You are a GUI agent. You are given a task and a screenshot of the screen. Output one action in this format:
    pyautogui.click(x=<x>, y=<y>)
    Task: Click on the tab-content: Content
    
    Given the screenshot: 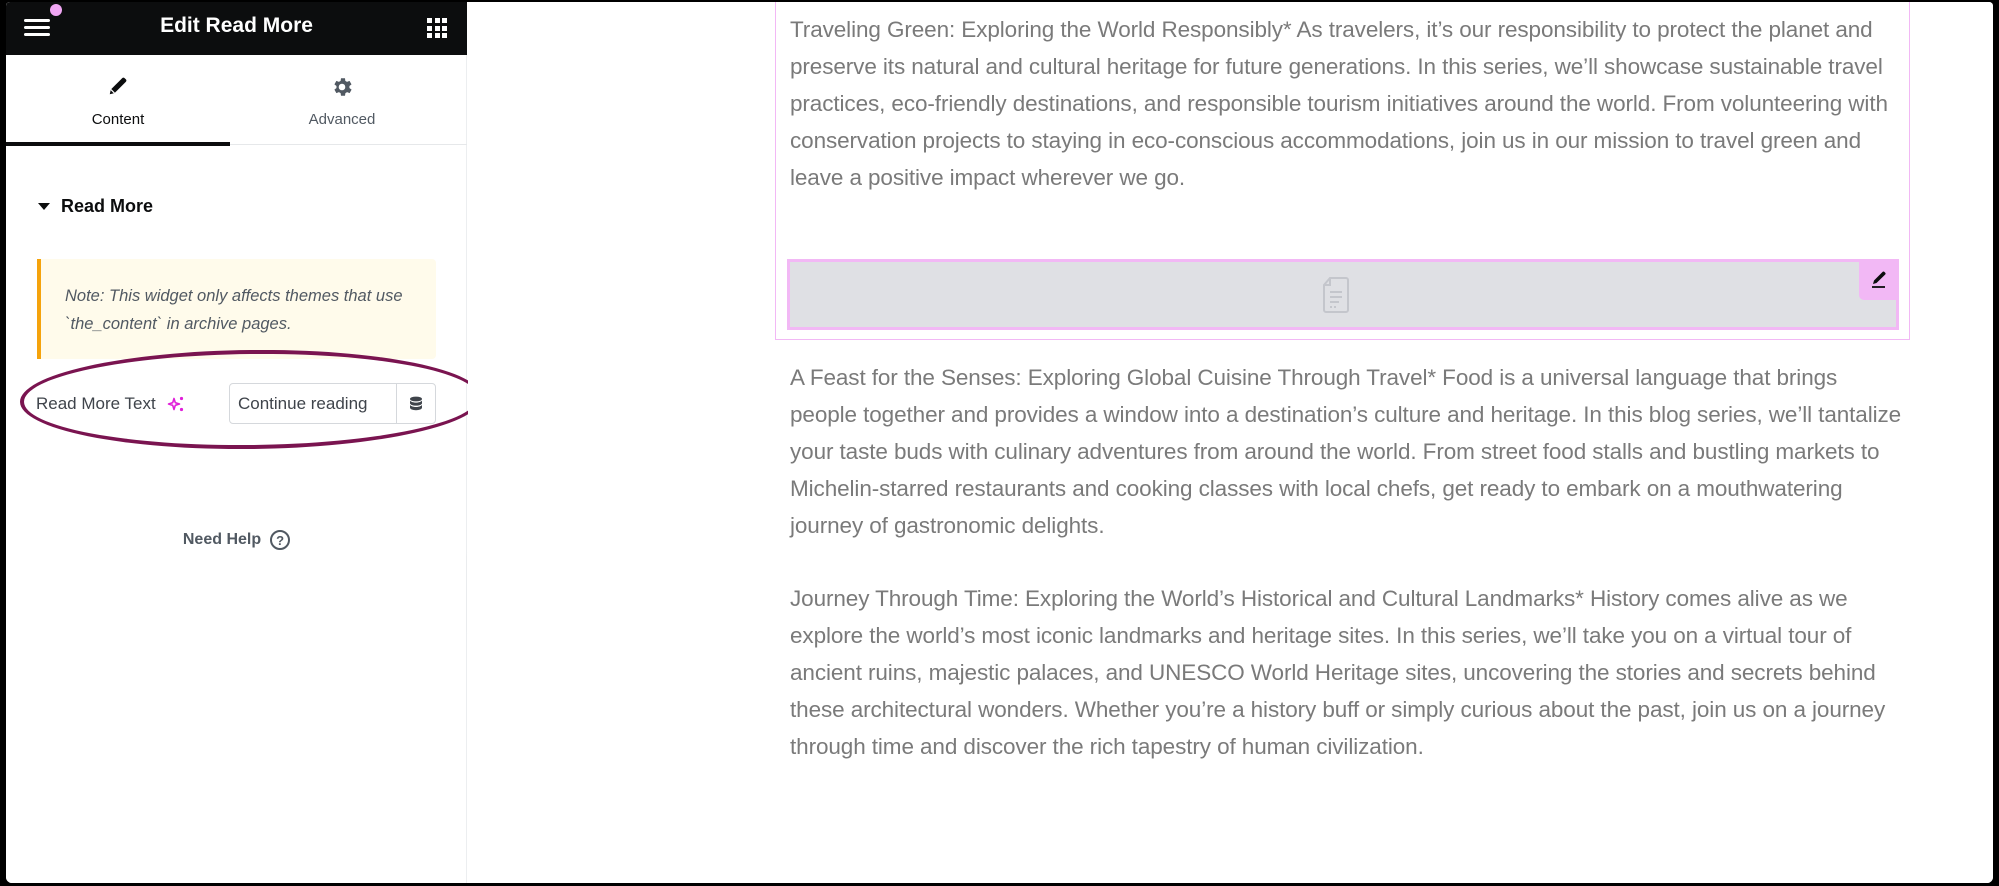 What is the action you would take?
    pyautogui.click(x=118, y=100)
    